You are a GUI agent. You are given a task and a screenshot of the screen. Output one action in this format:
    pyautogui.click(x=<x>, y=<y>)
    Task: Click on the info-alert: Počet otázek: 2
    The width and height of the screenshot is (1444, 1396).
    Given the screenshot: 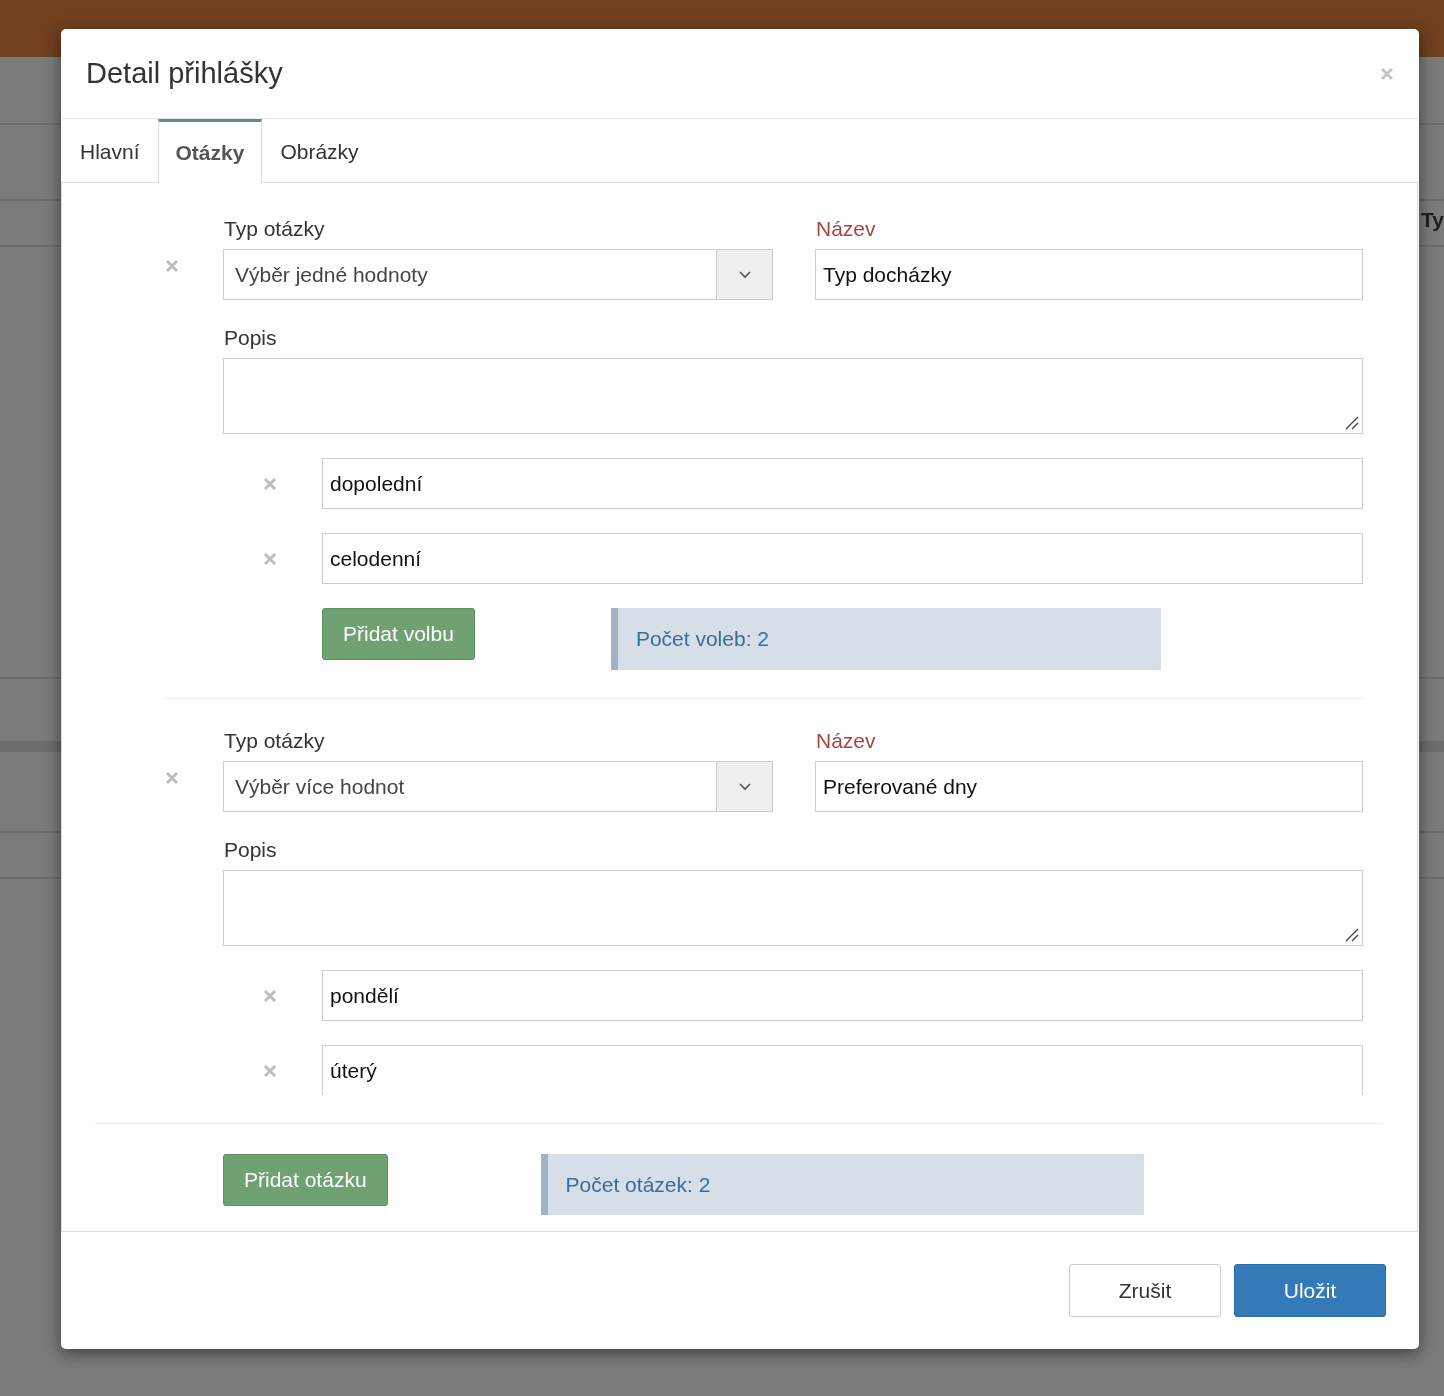 What is the action you would take?
    pyautogui.click(x=842, y=1184)
    